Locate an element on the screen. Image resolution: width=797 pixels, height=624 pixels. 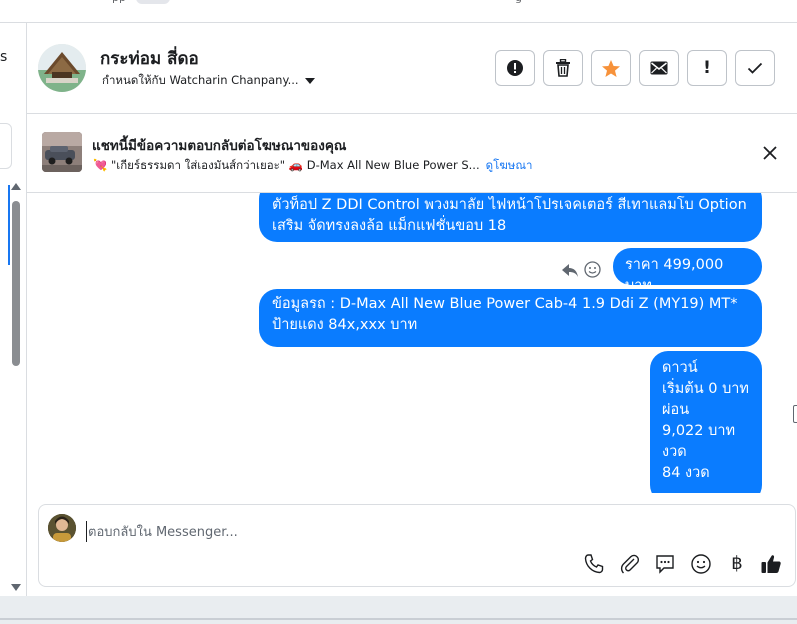
star-button is located at coordinates (611, 68).